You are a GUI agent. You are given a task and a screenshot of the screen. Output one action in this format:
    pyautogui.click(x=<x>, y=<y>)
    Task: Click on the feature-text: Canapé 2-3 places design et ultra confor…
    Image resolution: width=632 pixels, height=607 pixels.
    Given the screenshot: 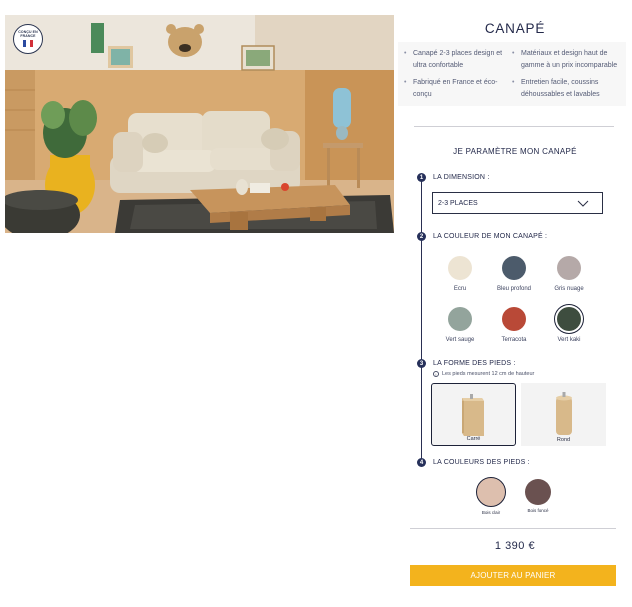 What is the action you would take?
    pyautogui.click(x=458, y=59)
    